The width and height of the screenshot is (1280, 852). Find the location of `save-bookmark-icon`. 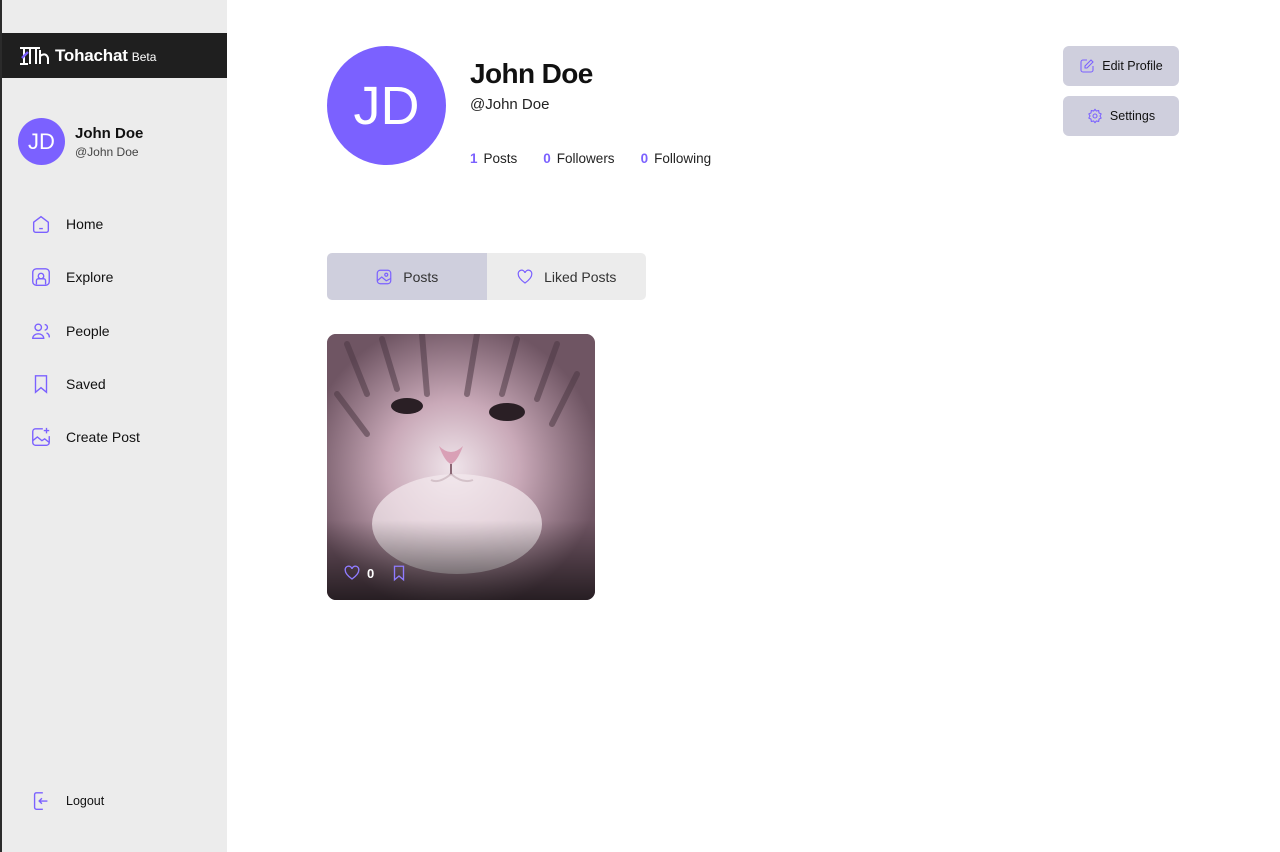

save-bookmark-icon is located at coordinates (399, 573).